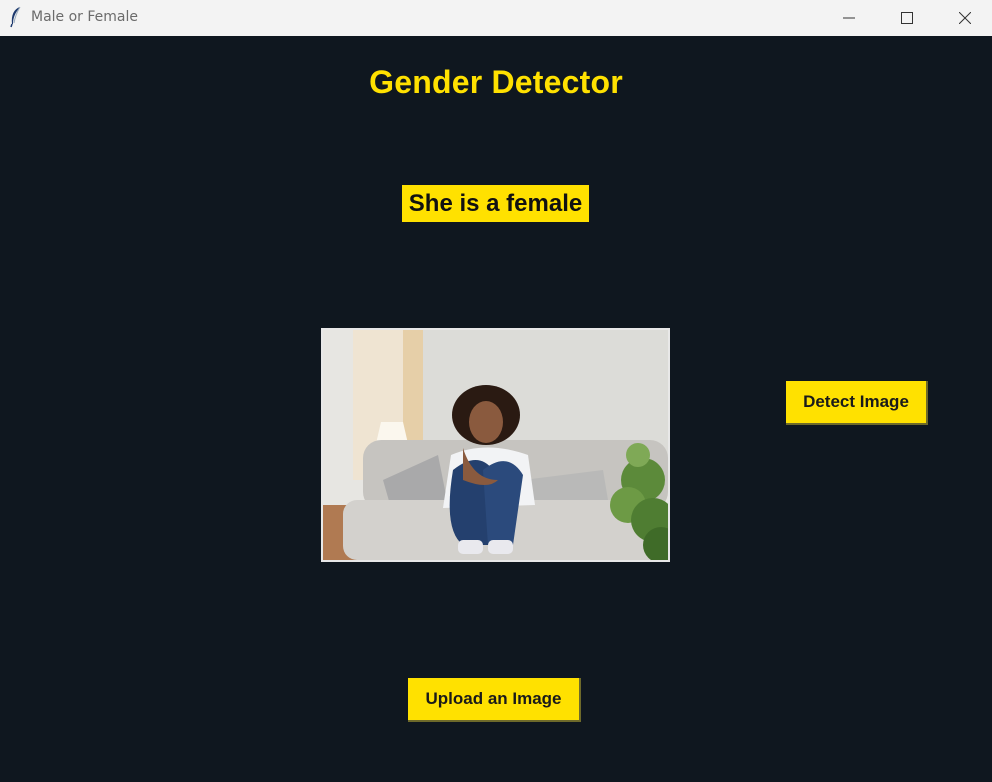 The height and width of the screenshot is (782, 992). Describe the element at coordinates (496, 18) in the screenshot. I see `window-titlebar: Male or Female` at that location.